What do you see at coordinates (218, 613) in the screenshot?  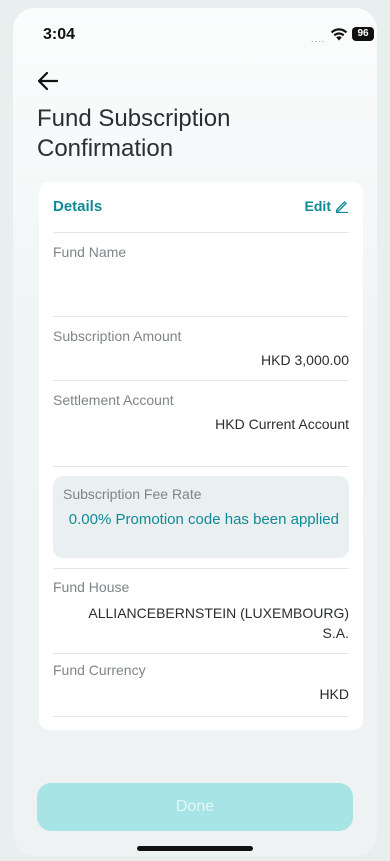 I see `fund-house-value-line1: ALLIANCEBERNSTEIN (LUXEMBOURG)` at bounding box center [218, 613].